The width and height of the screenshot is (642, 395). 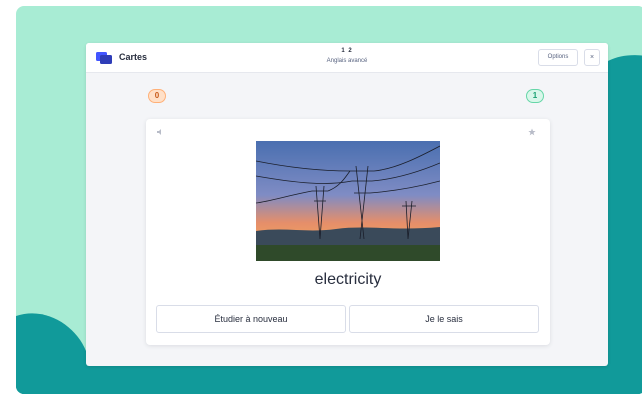 I want to click on study-again-button: Étudier à nouveau, so click(x=251, y=319).